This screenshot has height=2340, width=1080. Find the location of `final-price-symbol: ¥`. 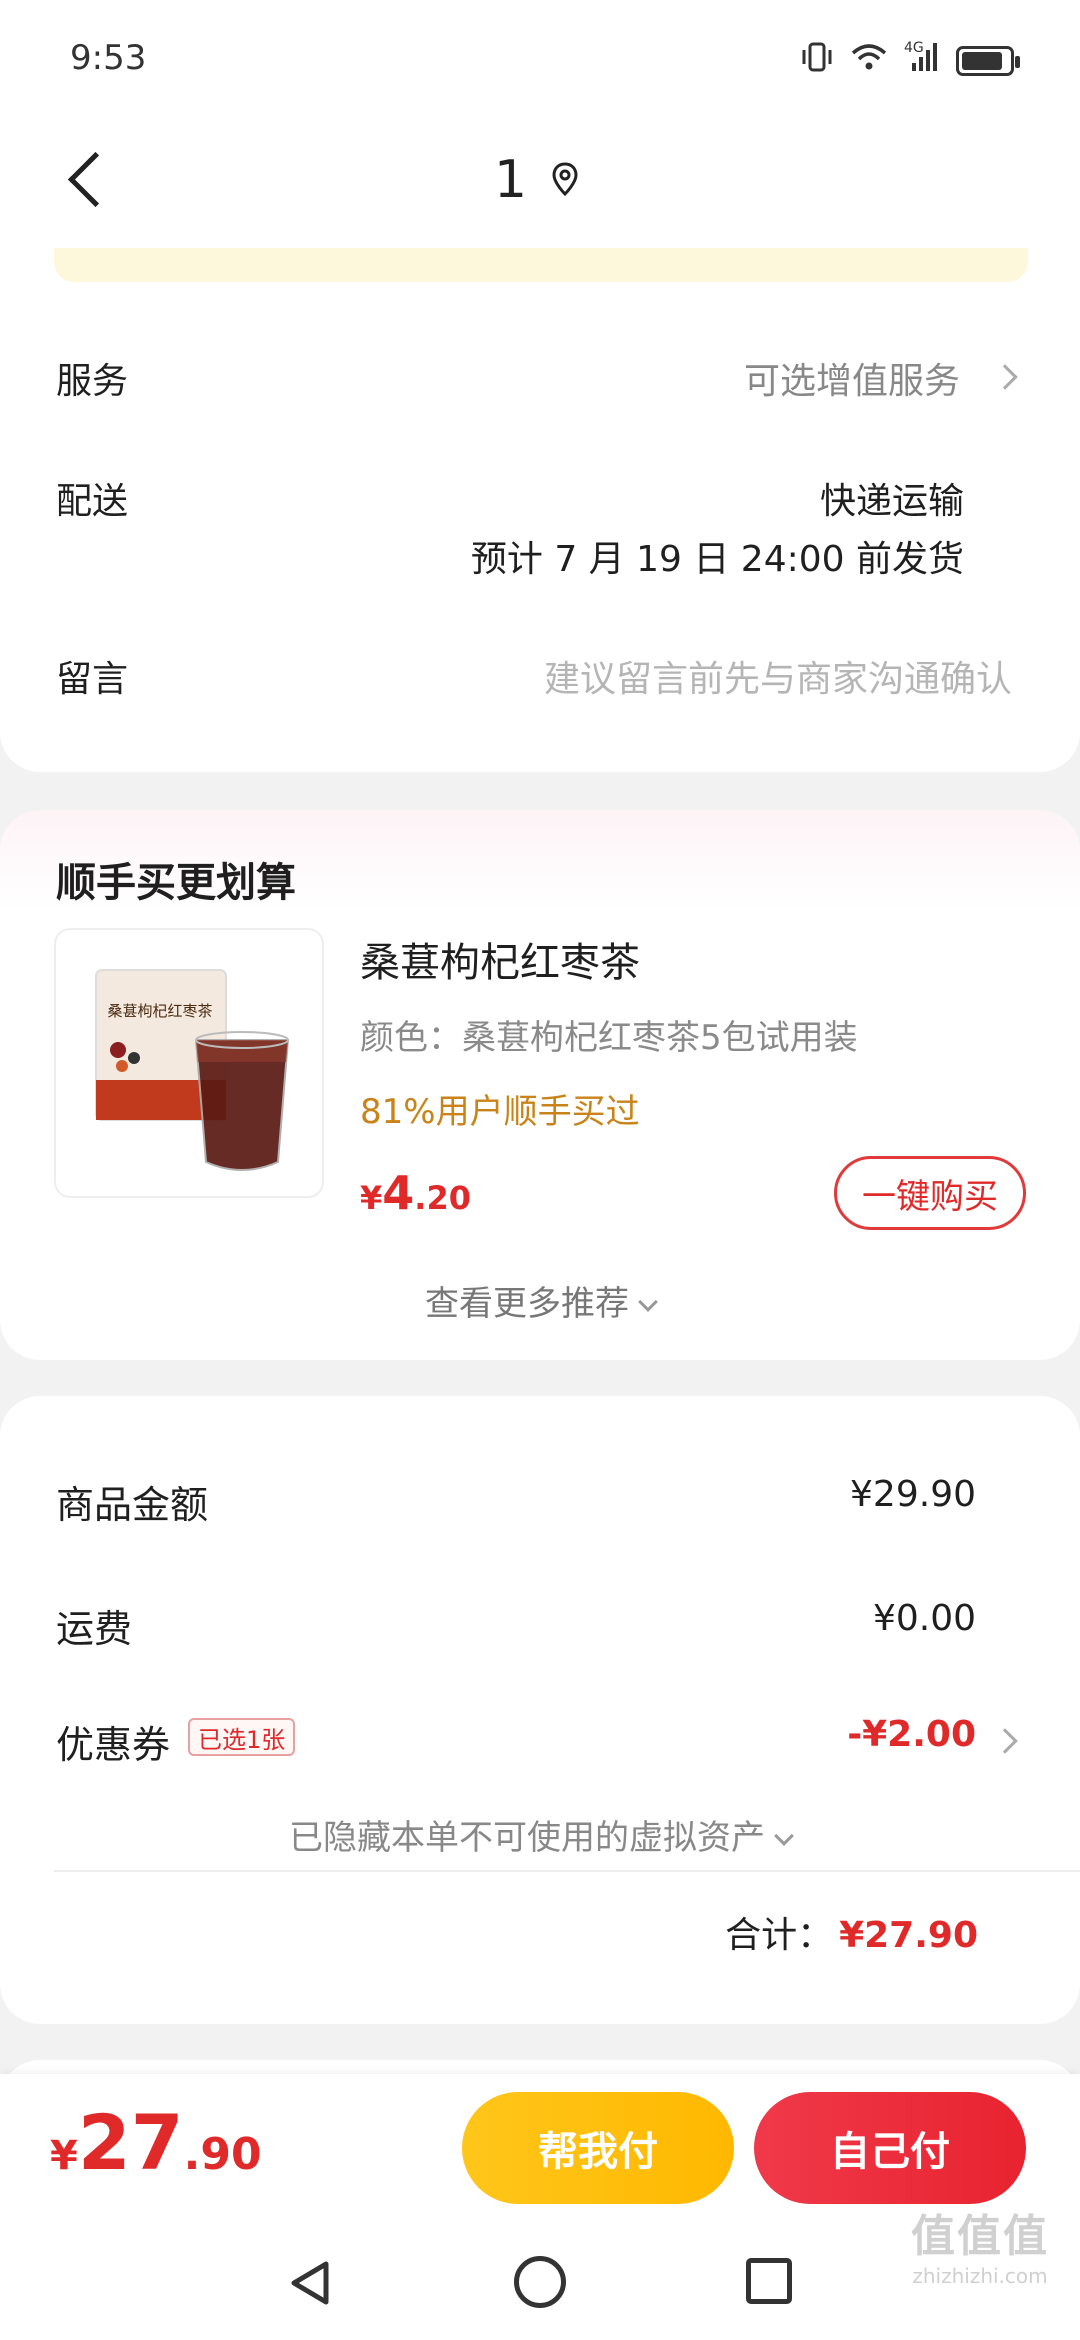

final-price-symbol: ¥ is located at coordinates (64, 2156).